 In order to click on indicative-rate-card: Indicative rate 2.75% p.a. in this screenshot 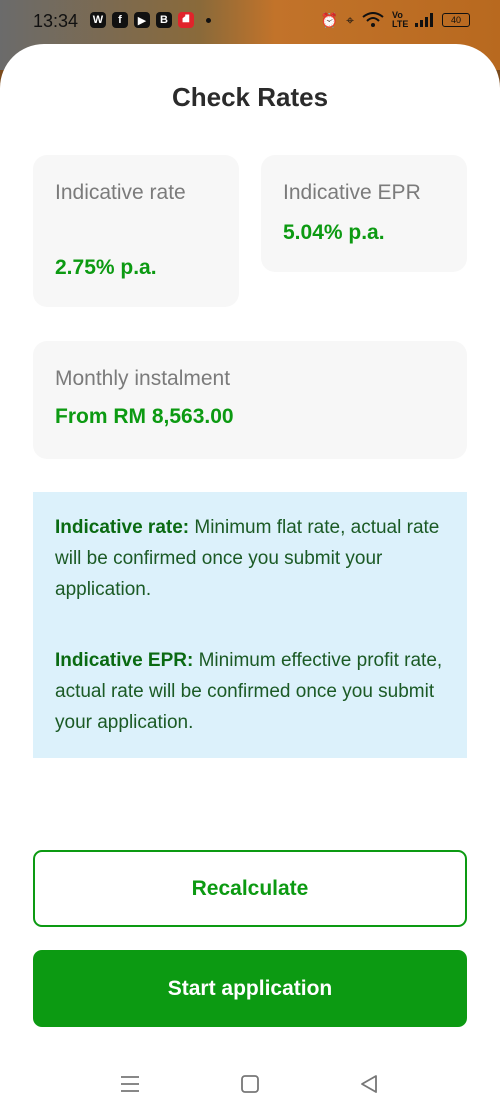, I will do `click(136, 231)`.